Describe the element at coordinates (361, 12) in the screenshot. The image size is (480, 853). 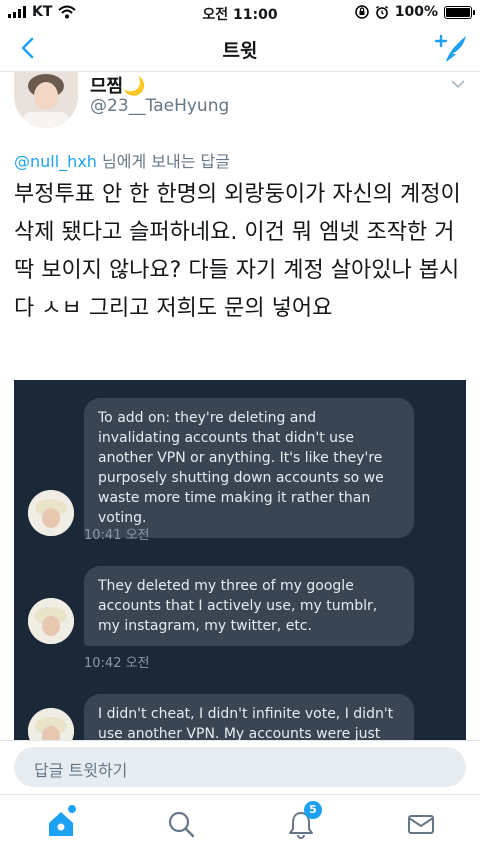
I see `lock-rotation-icon` at that location.